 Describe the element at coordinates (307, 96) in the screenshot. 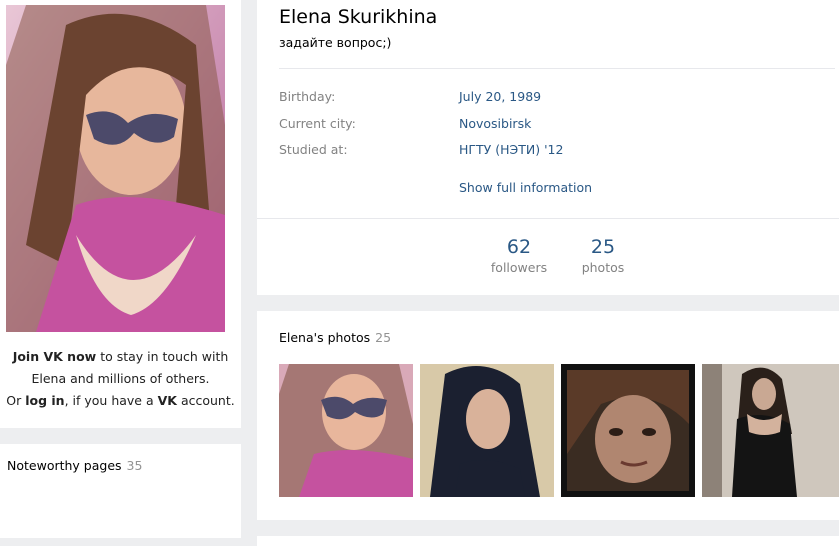

I see `info-label: Birthday:` at that location.